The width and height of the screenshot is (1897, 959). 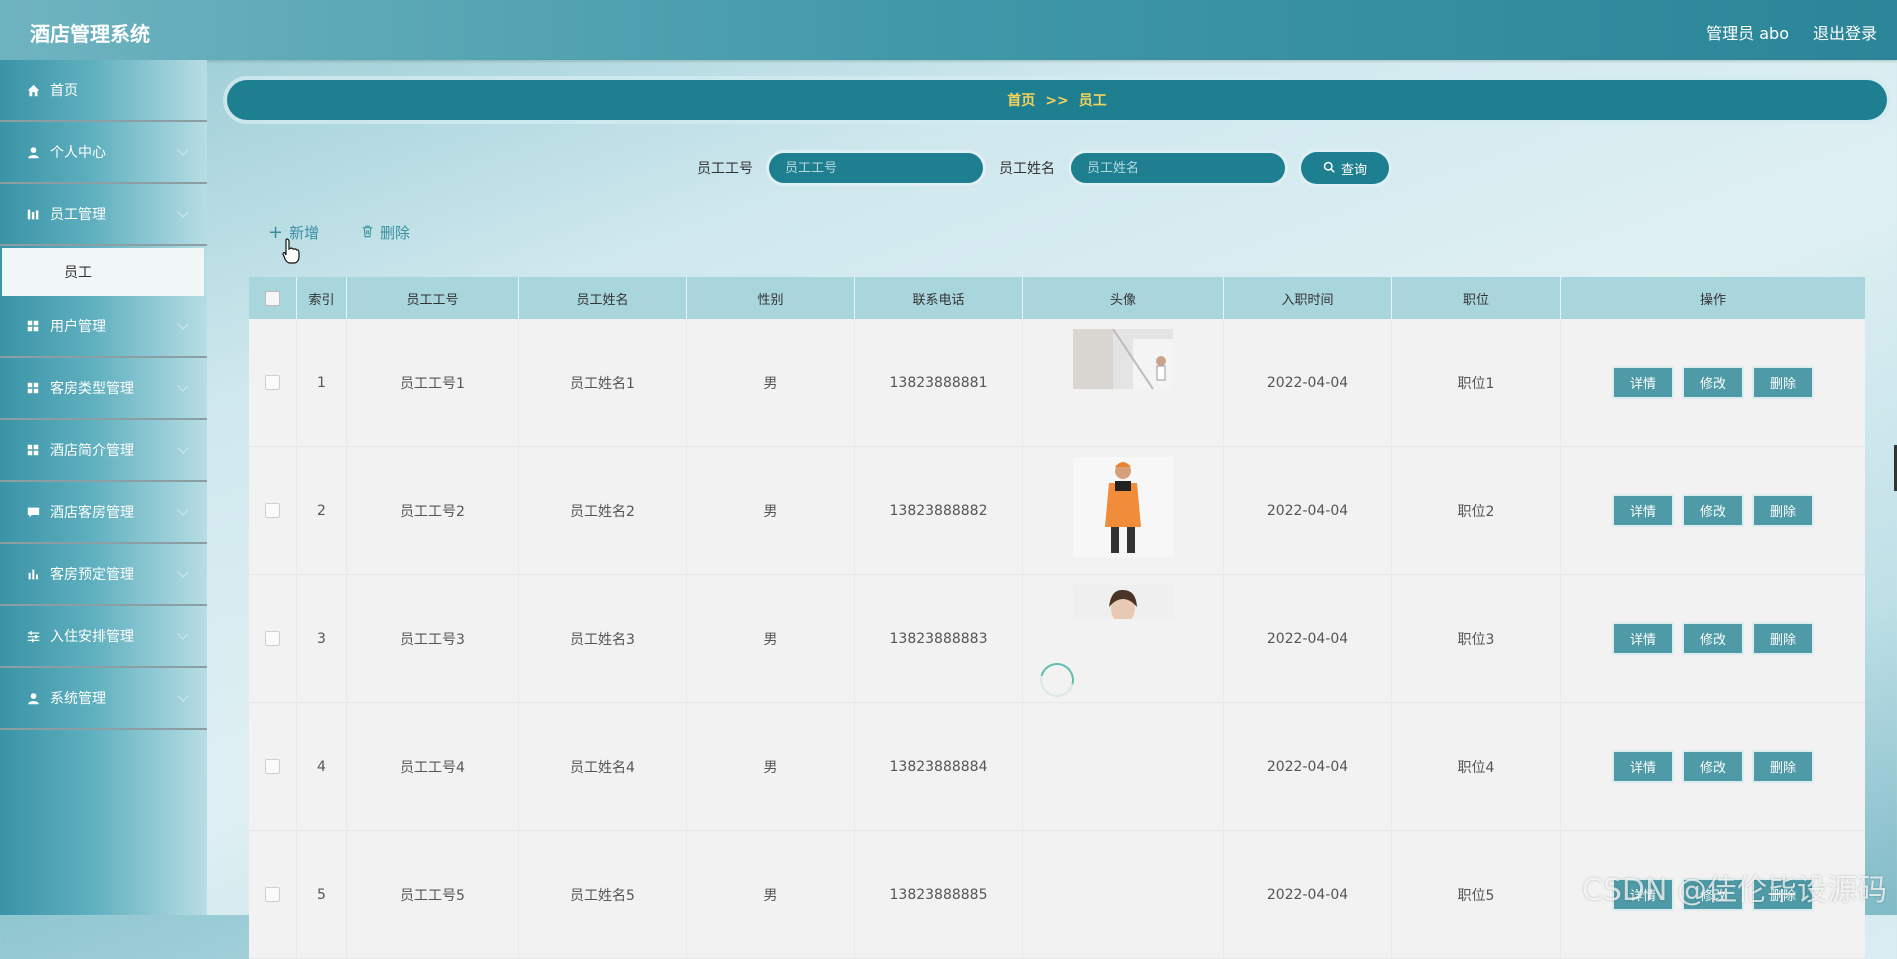 I want to click on mouse-cursor-icon, so click(x=291, y=253).